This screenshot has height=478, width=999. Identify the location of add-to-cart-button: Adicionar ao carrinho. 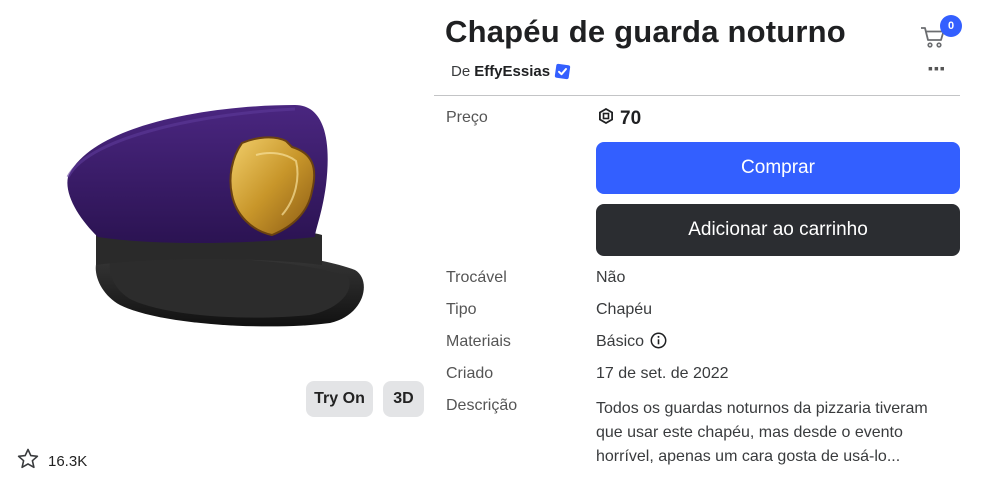
(778, 230).